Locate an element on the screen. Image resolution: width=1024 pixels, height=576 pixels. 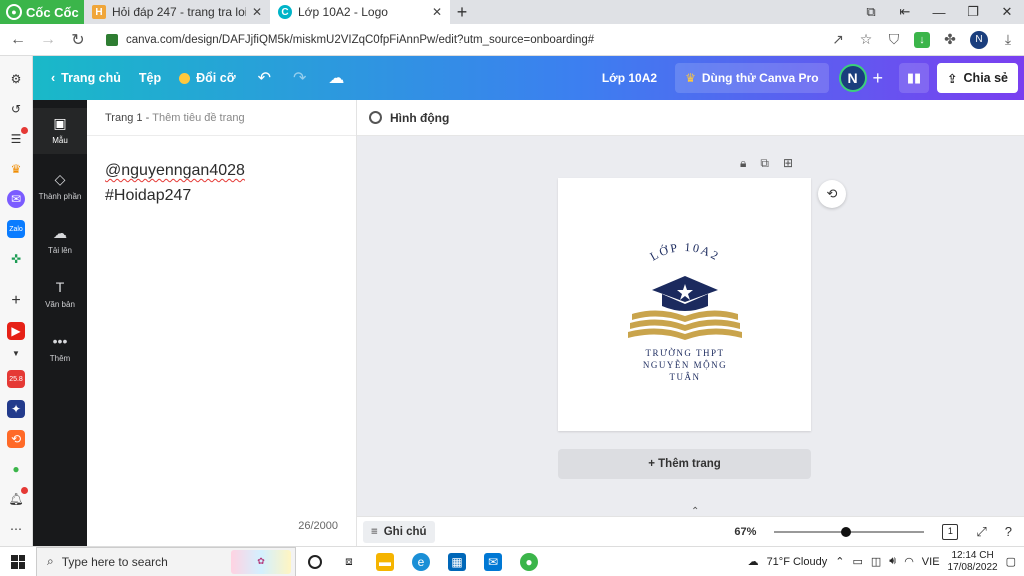
profile-avatar: N is located at coordinates (979, 39).